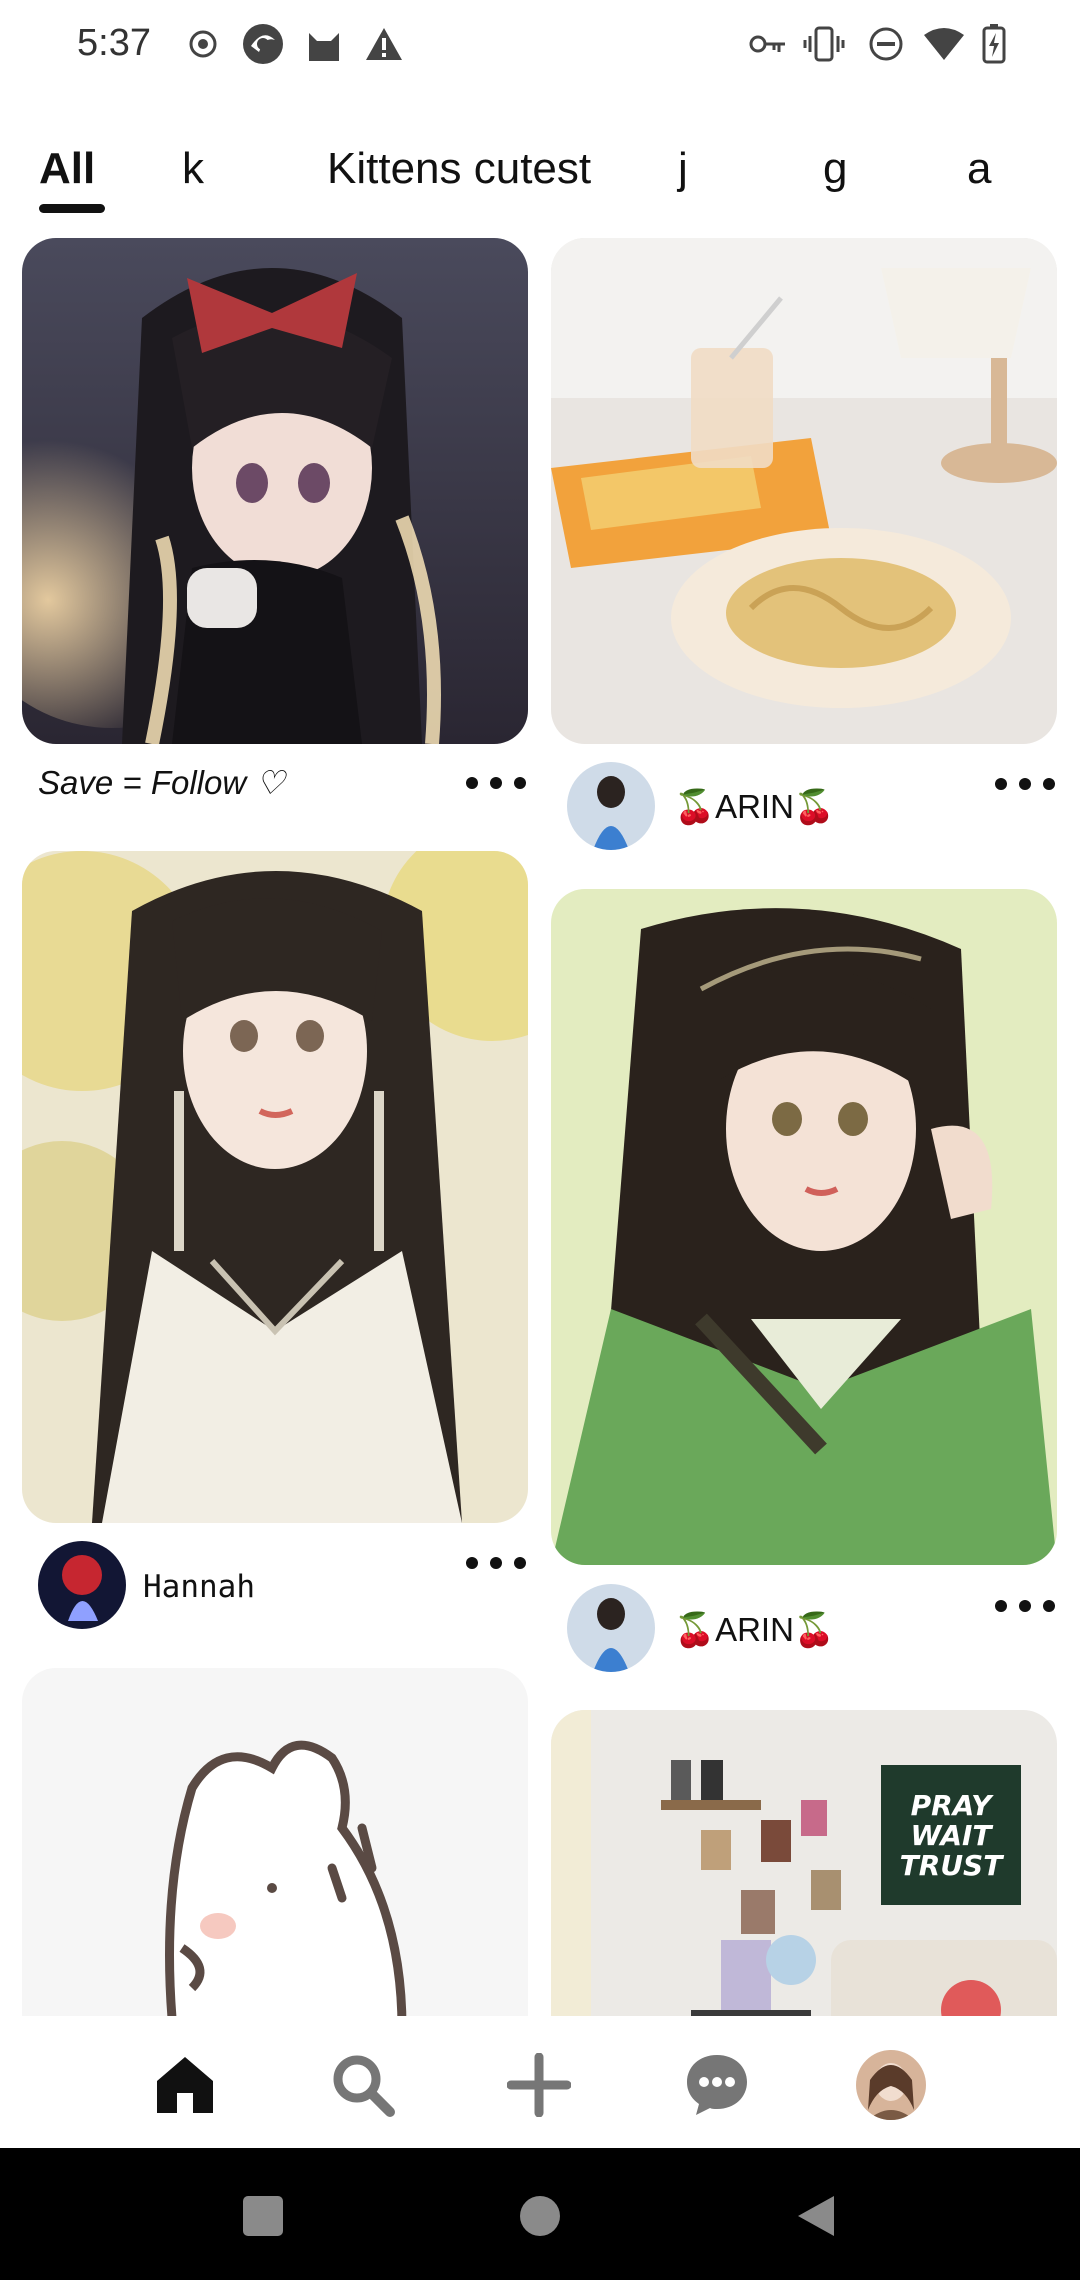 The image size is (1080, 2280). What do you see at coordinates (203, 44) in the screenshot?
I see `record-icon` at bounding box center [203, 44].